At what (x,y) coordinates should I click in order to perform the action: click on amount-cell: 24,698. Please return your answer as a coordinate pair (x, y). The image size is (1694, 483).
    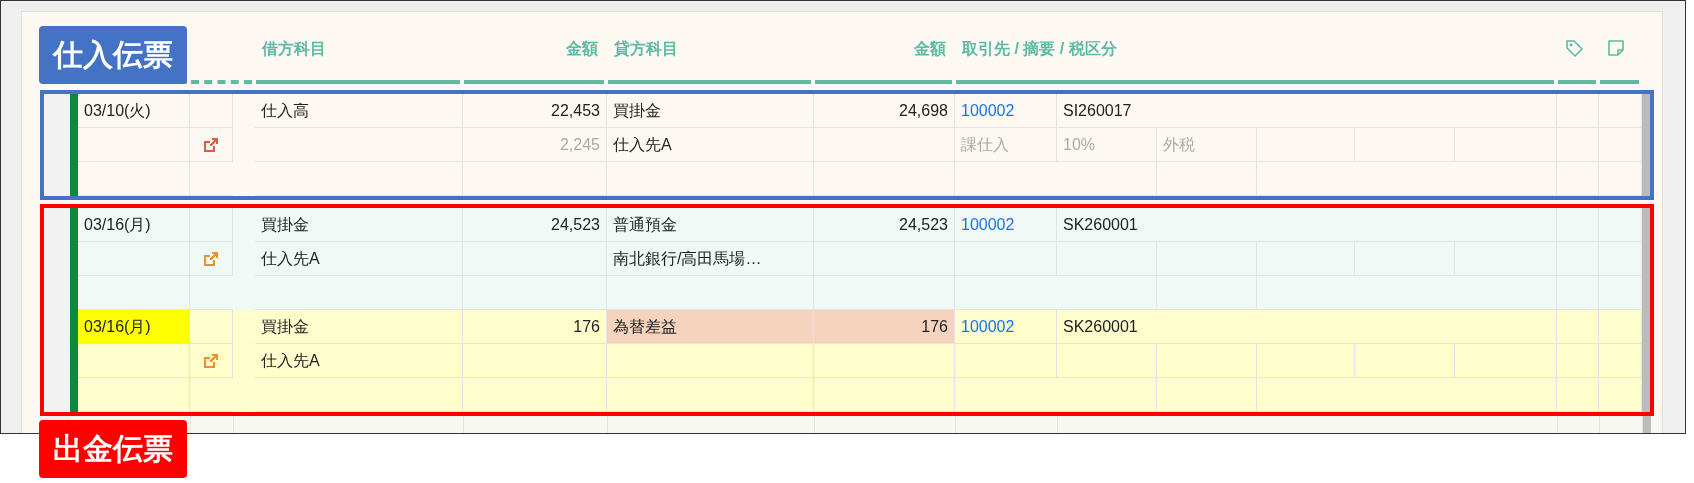
    Looking at the image, I should click on (923, 110).